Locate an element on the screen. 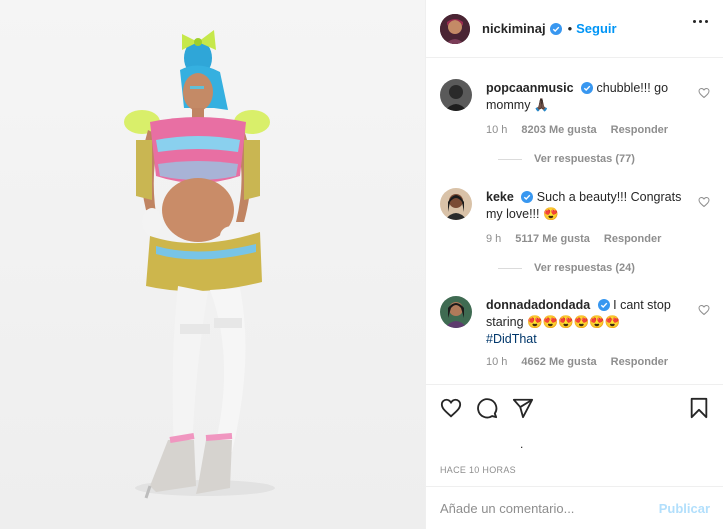 The width and height of the screenshot is (723, 529). comment-meta: 10 h 4662 Me gusta Responder is located at coordinates (577, 362).